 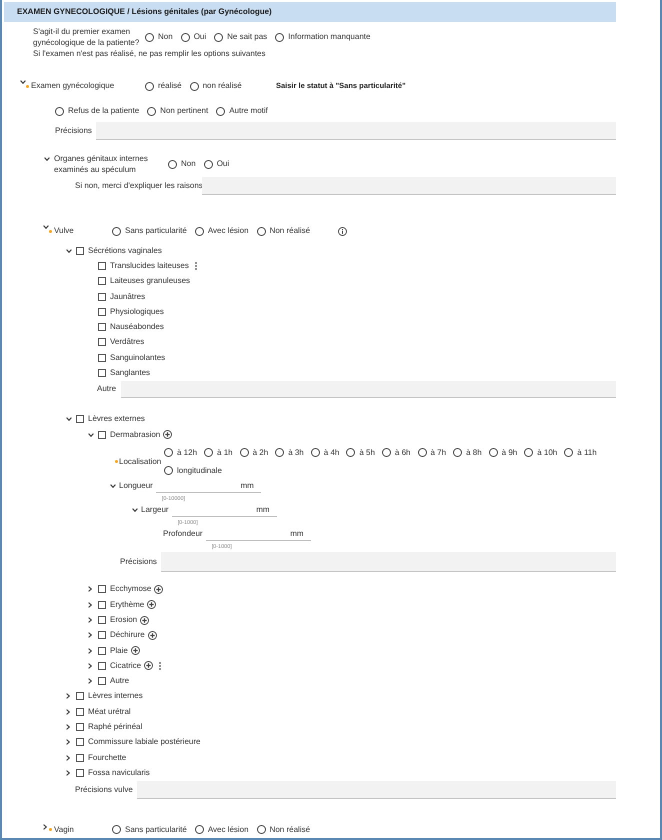 What do you see at coordinates (322, 37) in the screenshot?
I see `radio-option: Information manquante` at bounding box center [322, 37].